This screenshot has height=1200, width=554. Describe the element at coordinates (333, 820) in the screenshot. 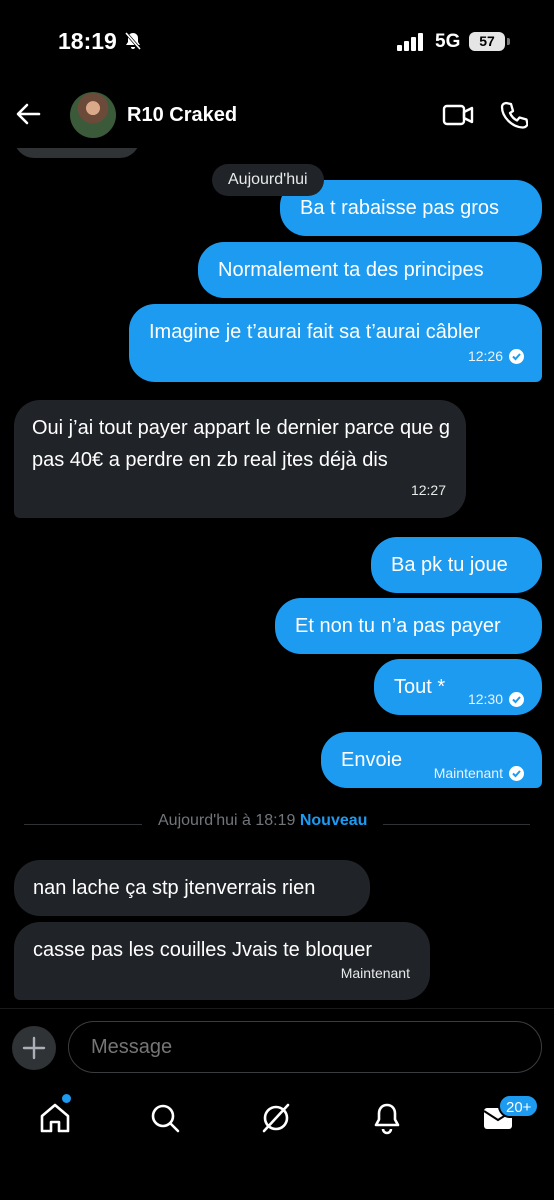

I see `new-label: Nouveau` at that location.